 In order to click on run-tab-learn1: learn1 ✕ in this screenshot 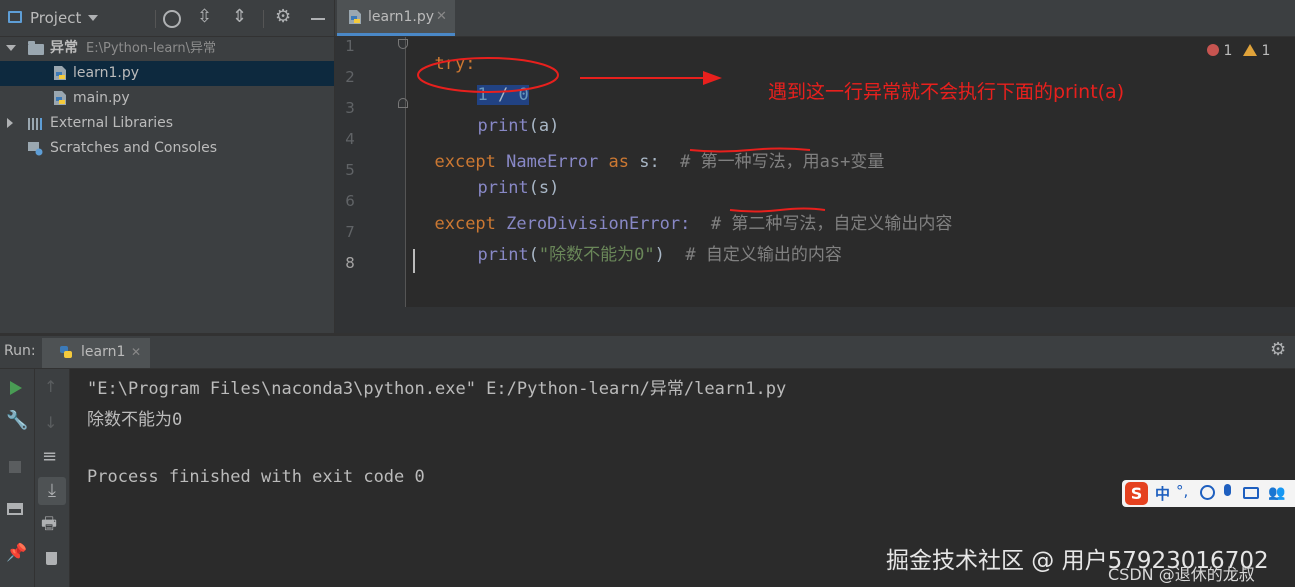, I will do `click(96, 353)`.